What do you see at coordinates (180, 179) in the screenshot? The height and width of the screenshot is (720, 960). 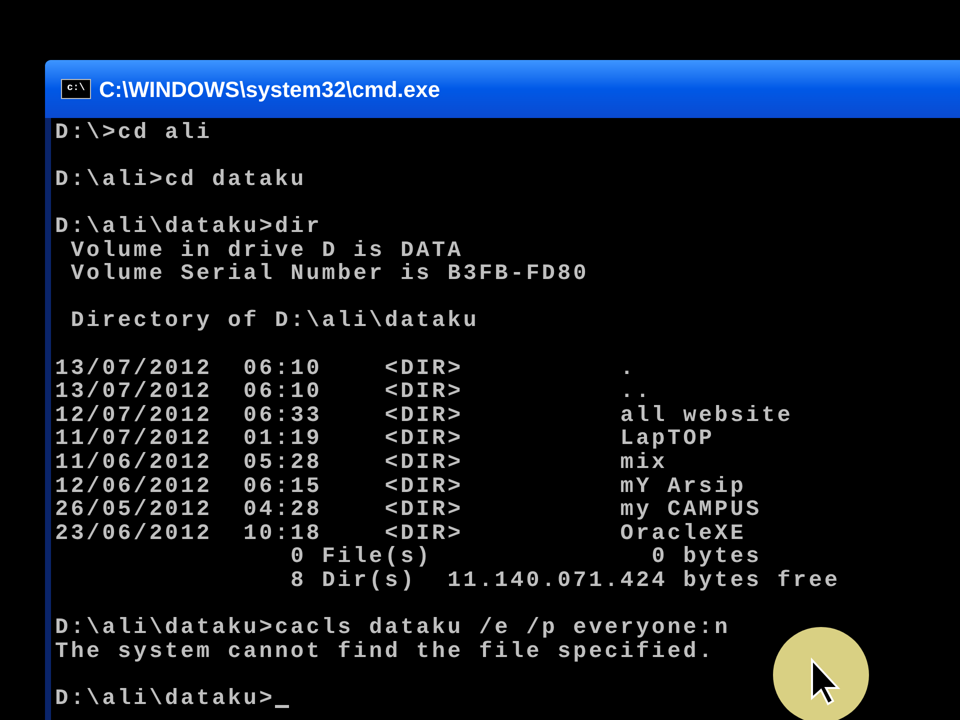 I see `console-line: D:\ali>cd dataku` at bounding box center [180, 179].